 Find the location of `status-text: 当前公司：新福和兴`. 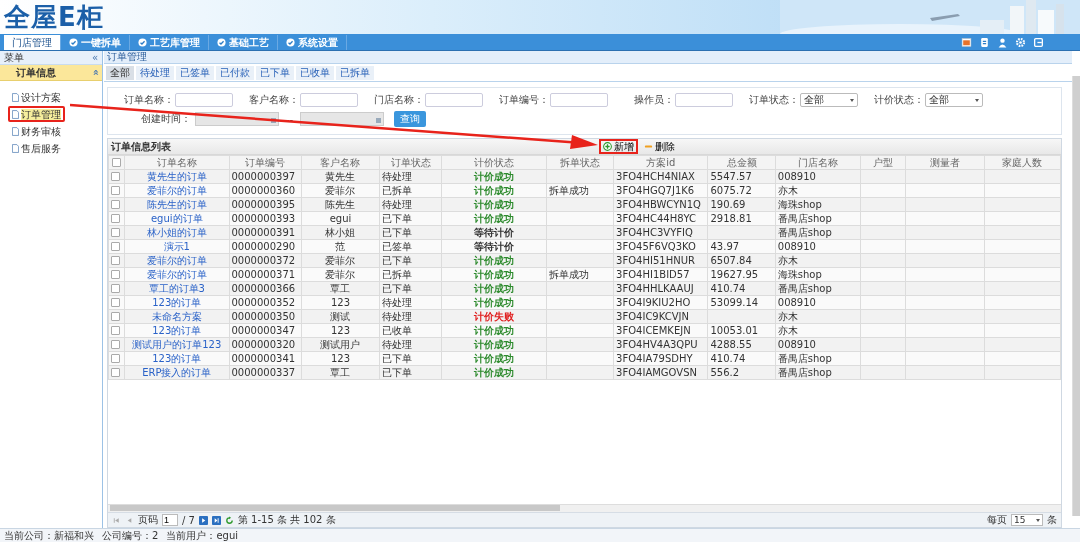

status-text: 当前公司：新福和兴 is located at coordinates (49, 535).